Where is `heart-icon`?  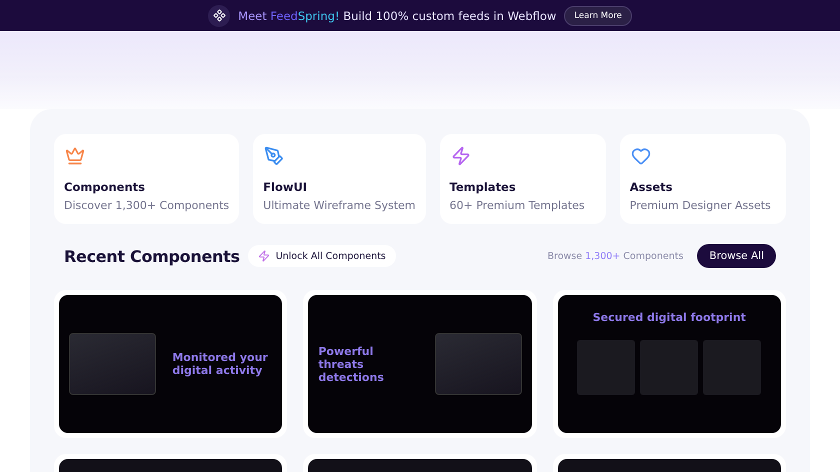
heart-icon is located at coordinates (641, 156).